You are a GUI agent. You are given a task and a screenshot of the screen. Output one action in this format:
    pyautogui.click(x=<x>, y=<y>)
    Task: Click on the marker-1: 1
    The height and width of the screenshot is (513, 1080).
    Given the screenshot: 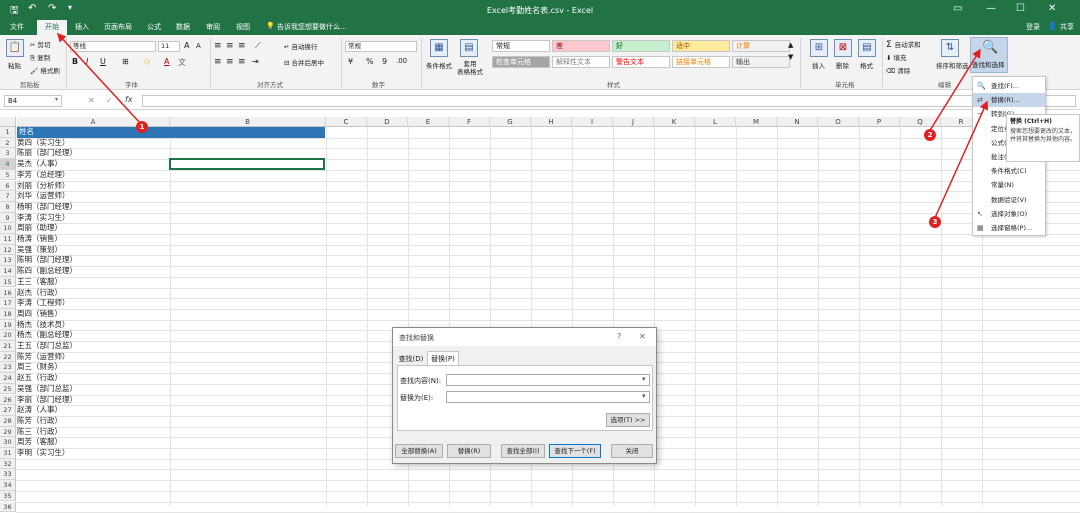 What is the action you would take?
    pyautogui.click(x=142, y=127)
    